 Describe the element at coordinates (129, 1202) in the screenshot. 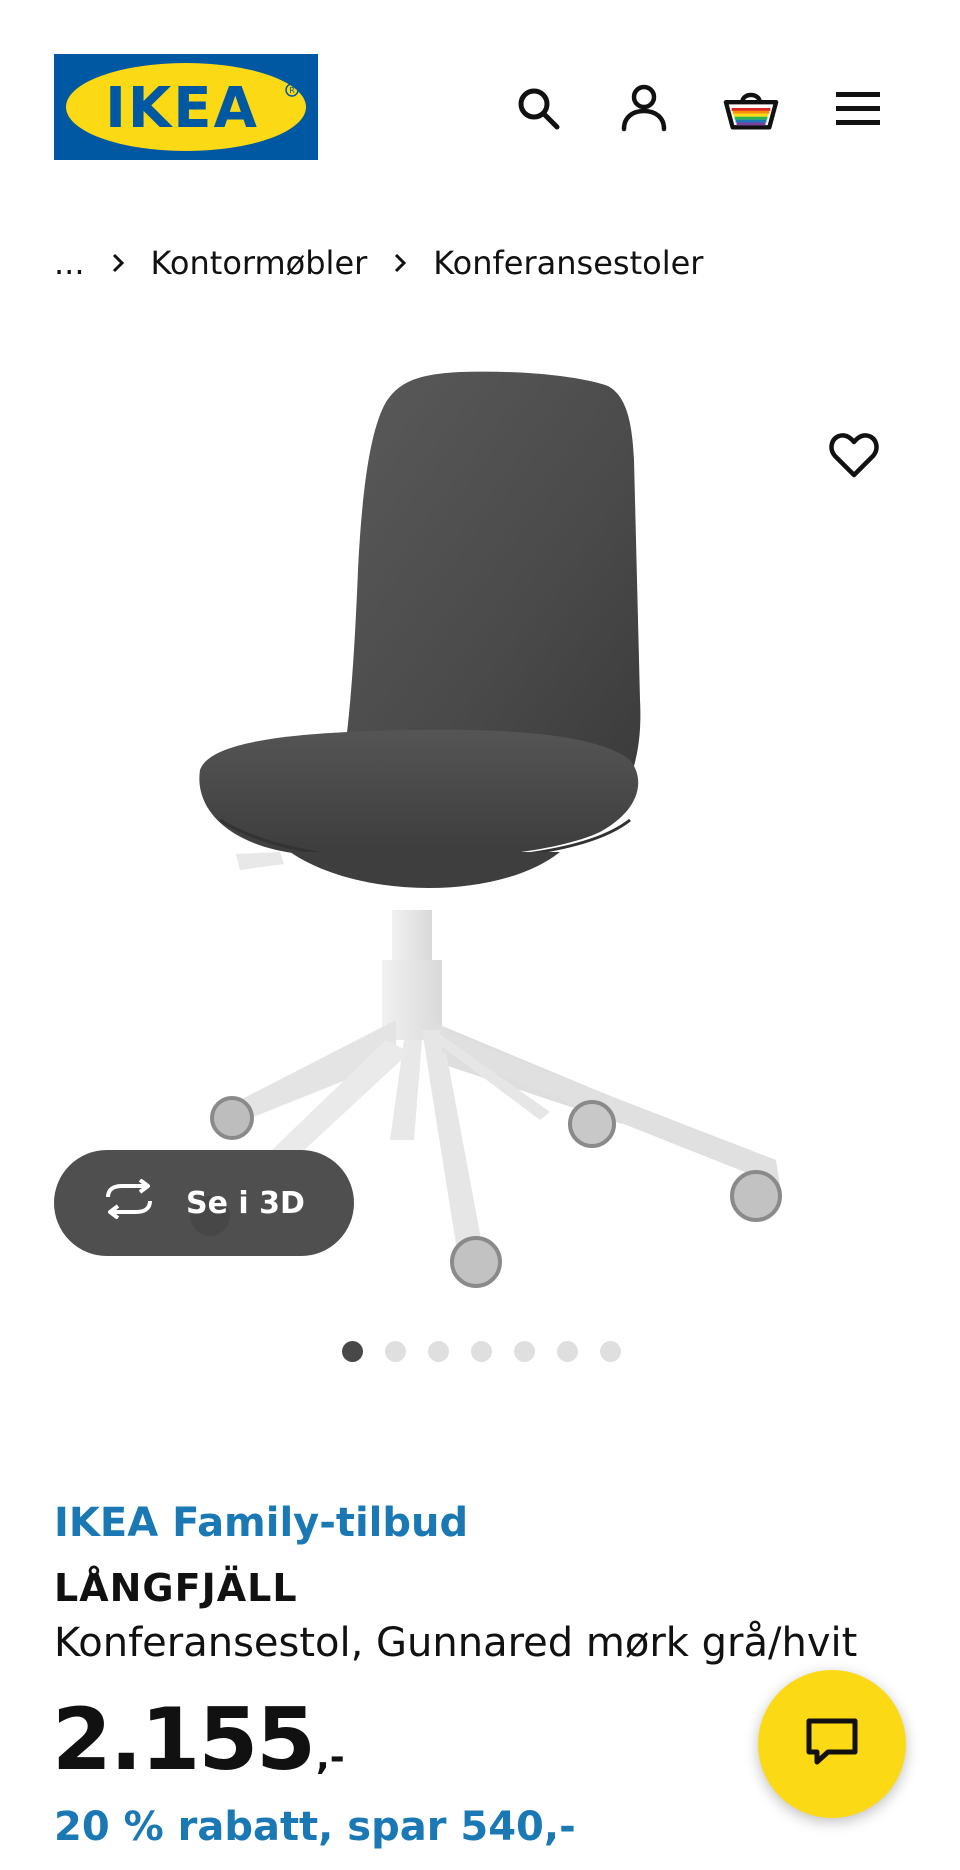

I see `rotate-3d-icon` at that location.